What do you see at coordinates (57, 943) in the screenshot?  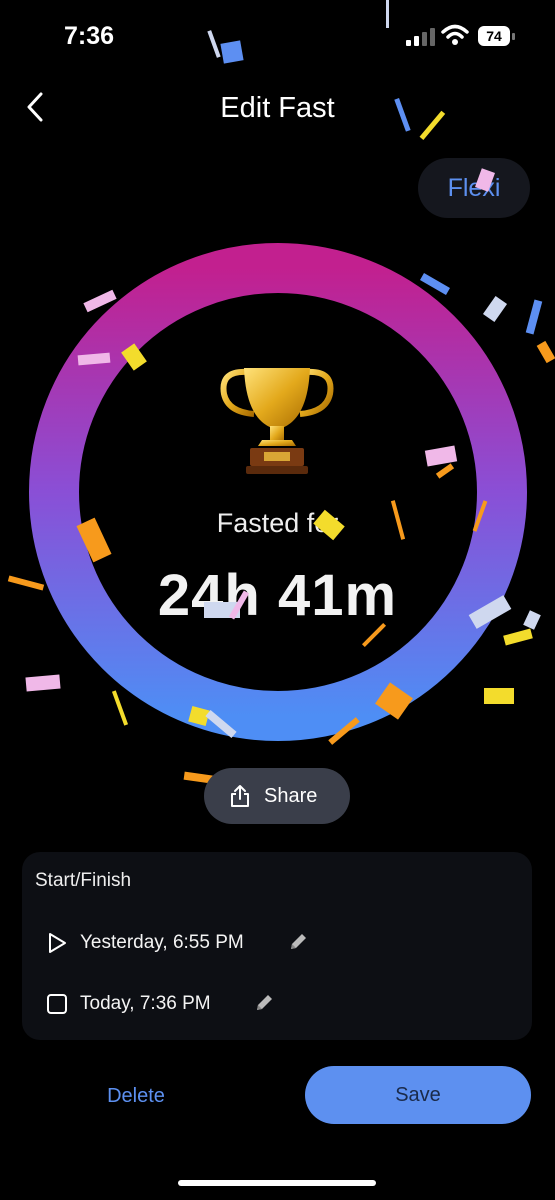 I see `play-icon` at bounding box center [57, 943].